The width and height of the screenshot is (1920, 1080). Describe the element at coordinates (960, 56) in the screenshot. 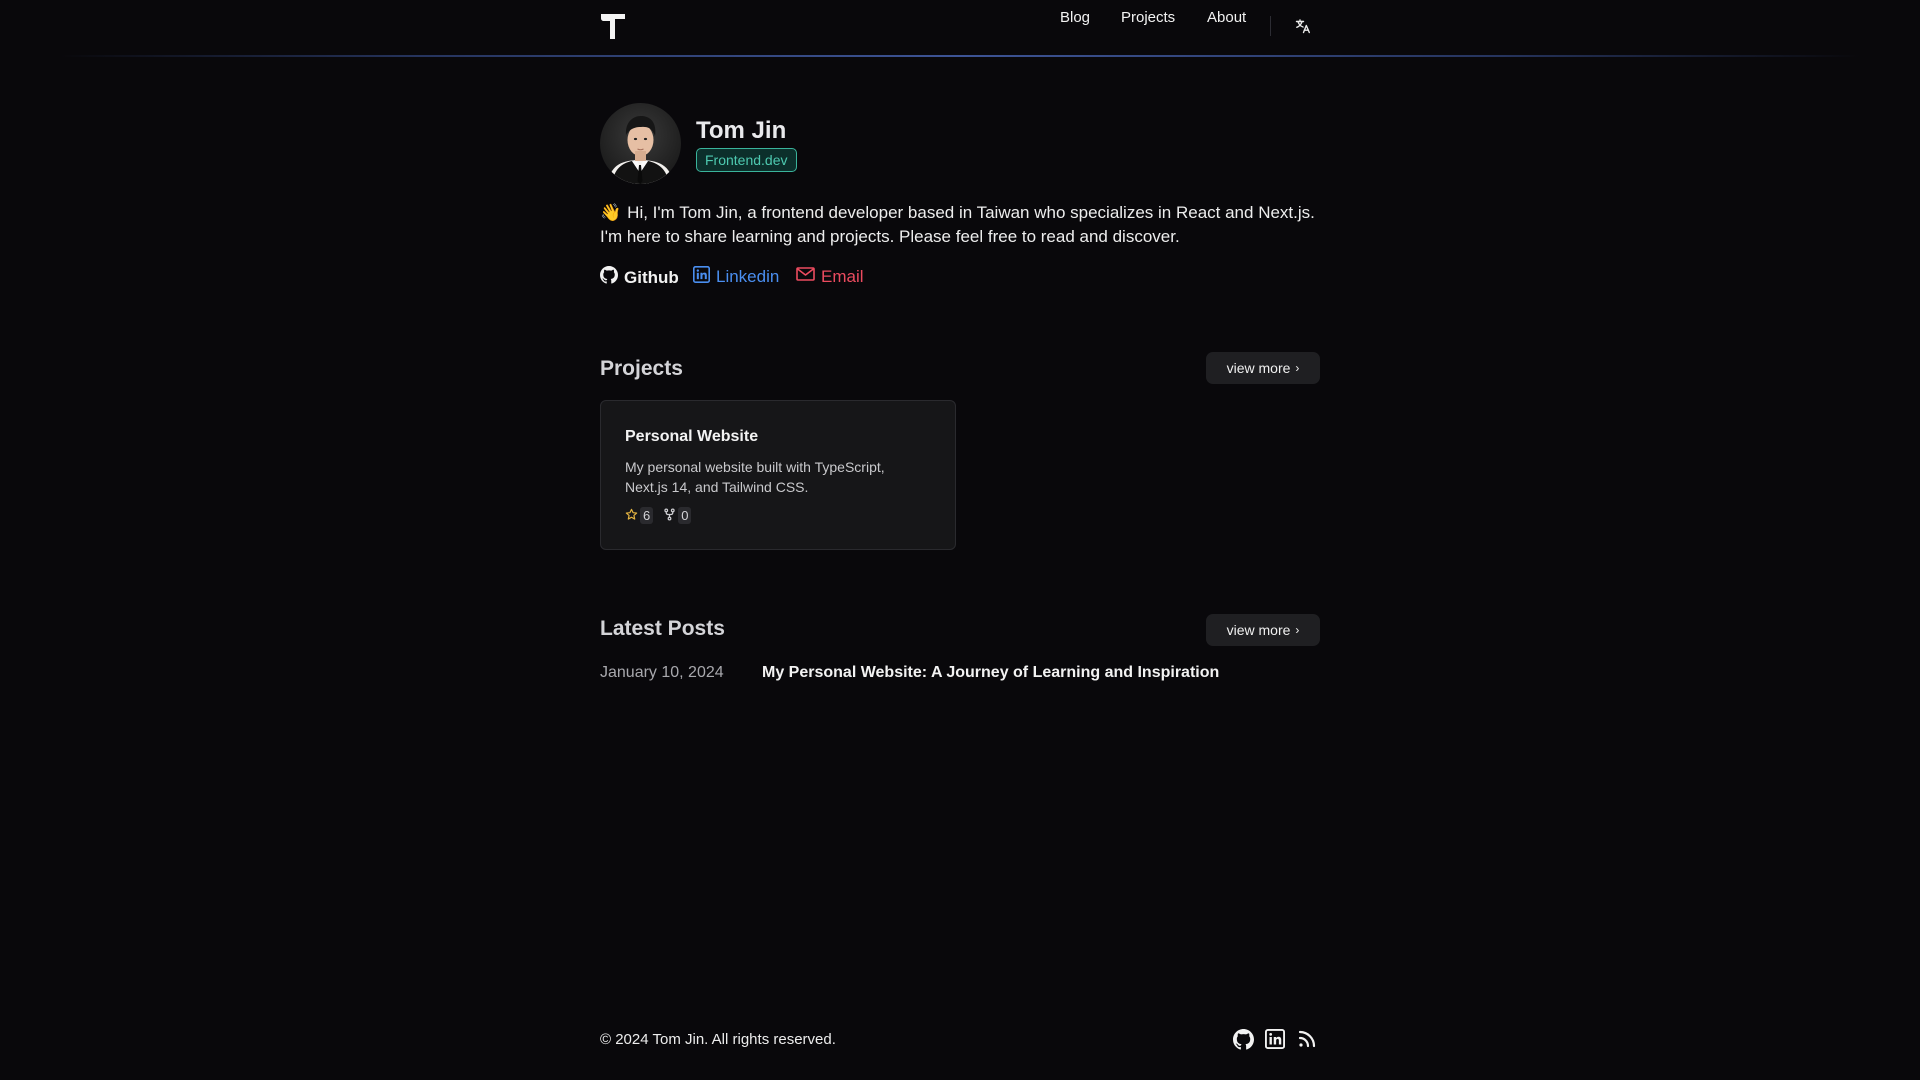

I see `header-divider-glow` at that location.